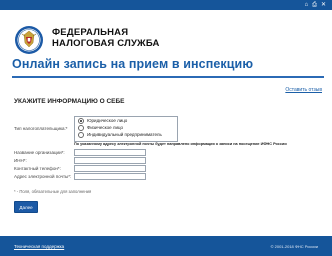 This screenshot has height=256, width=332. Describe the element at coordinates (166, 5) in the screenshot. I see `top-bar: ⌂ ⎙ ✕` at that location.